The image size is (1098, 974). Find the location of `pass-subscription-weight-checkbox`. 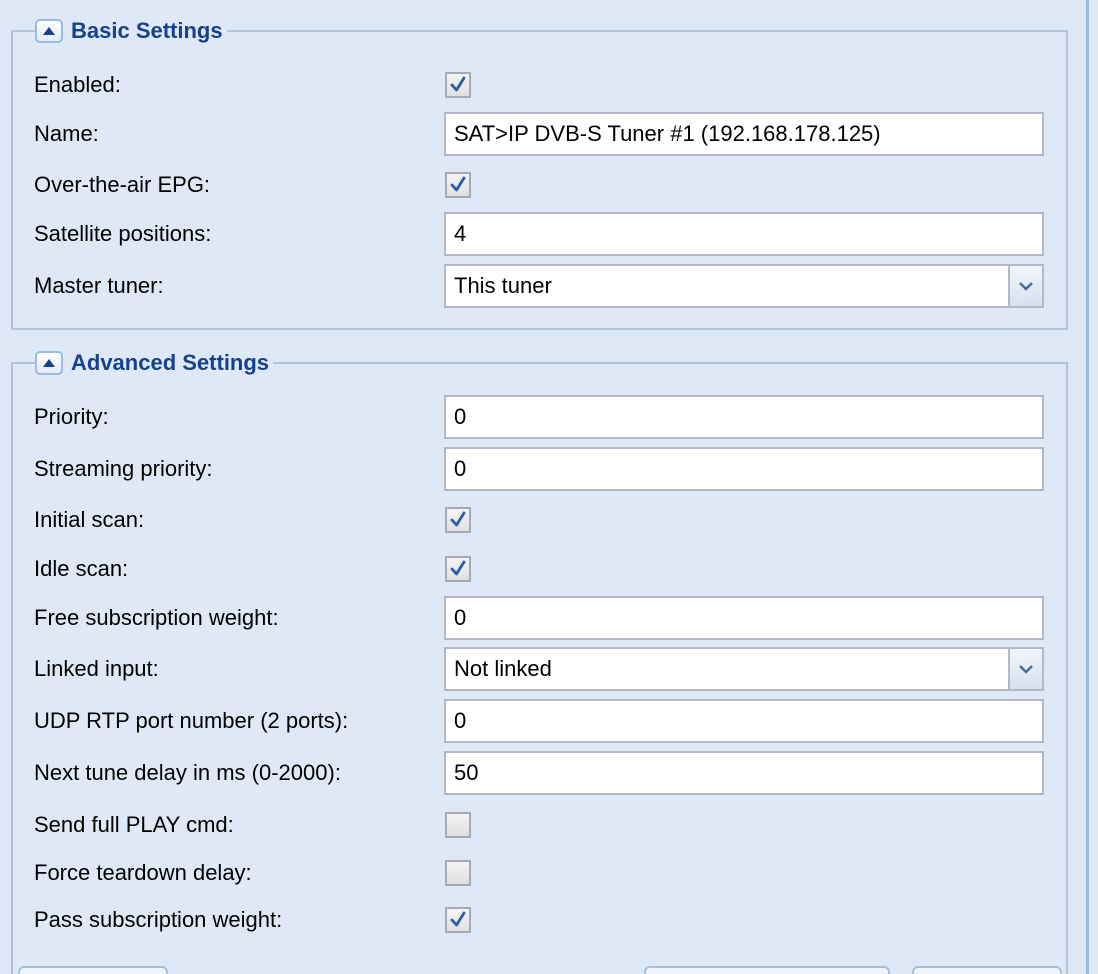

pass-subscription-weight-checkbox is located at coordinates (458, 920).